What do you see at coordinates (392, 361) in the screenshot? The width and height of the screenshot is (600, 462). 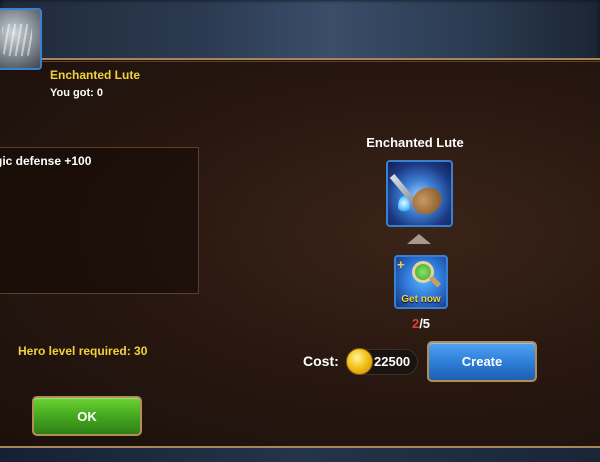 I see `cost-value: 22500` at bounding box center [392, 361].